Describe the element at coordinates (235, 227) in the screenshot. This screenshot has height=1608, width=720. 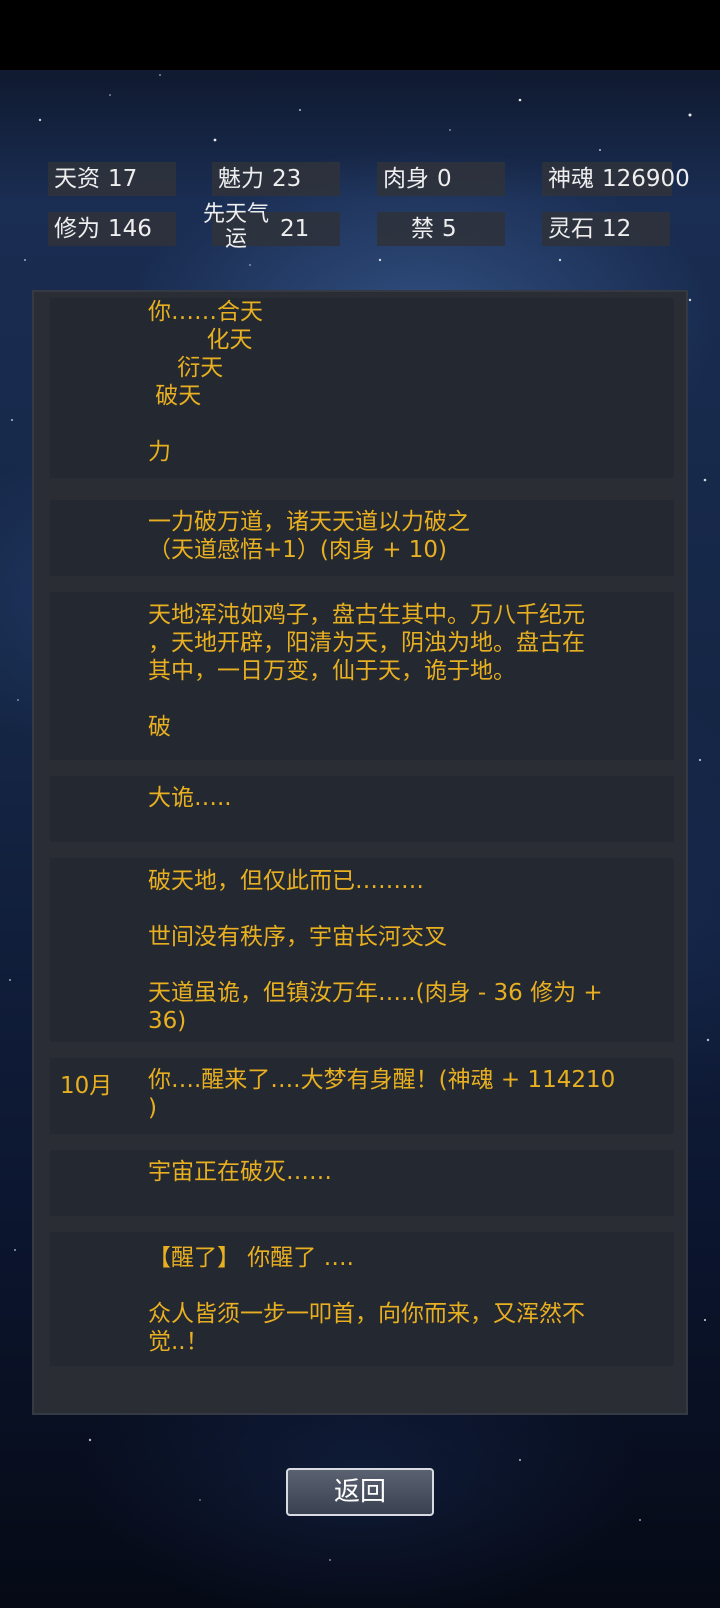
I see `stat-label: 先天气运` at that location.